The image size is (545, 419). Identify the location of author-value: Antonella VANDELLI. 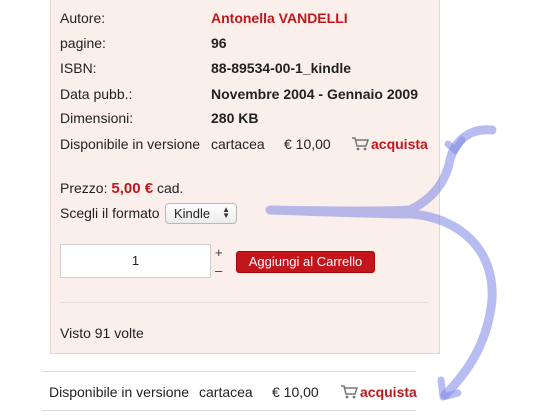
(279, 18).